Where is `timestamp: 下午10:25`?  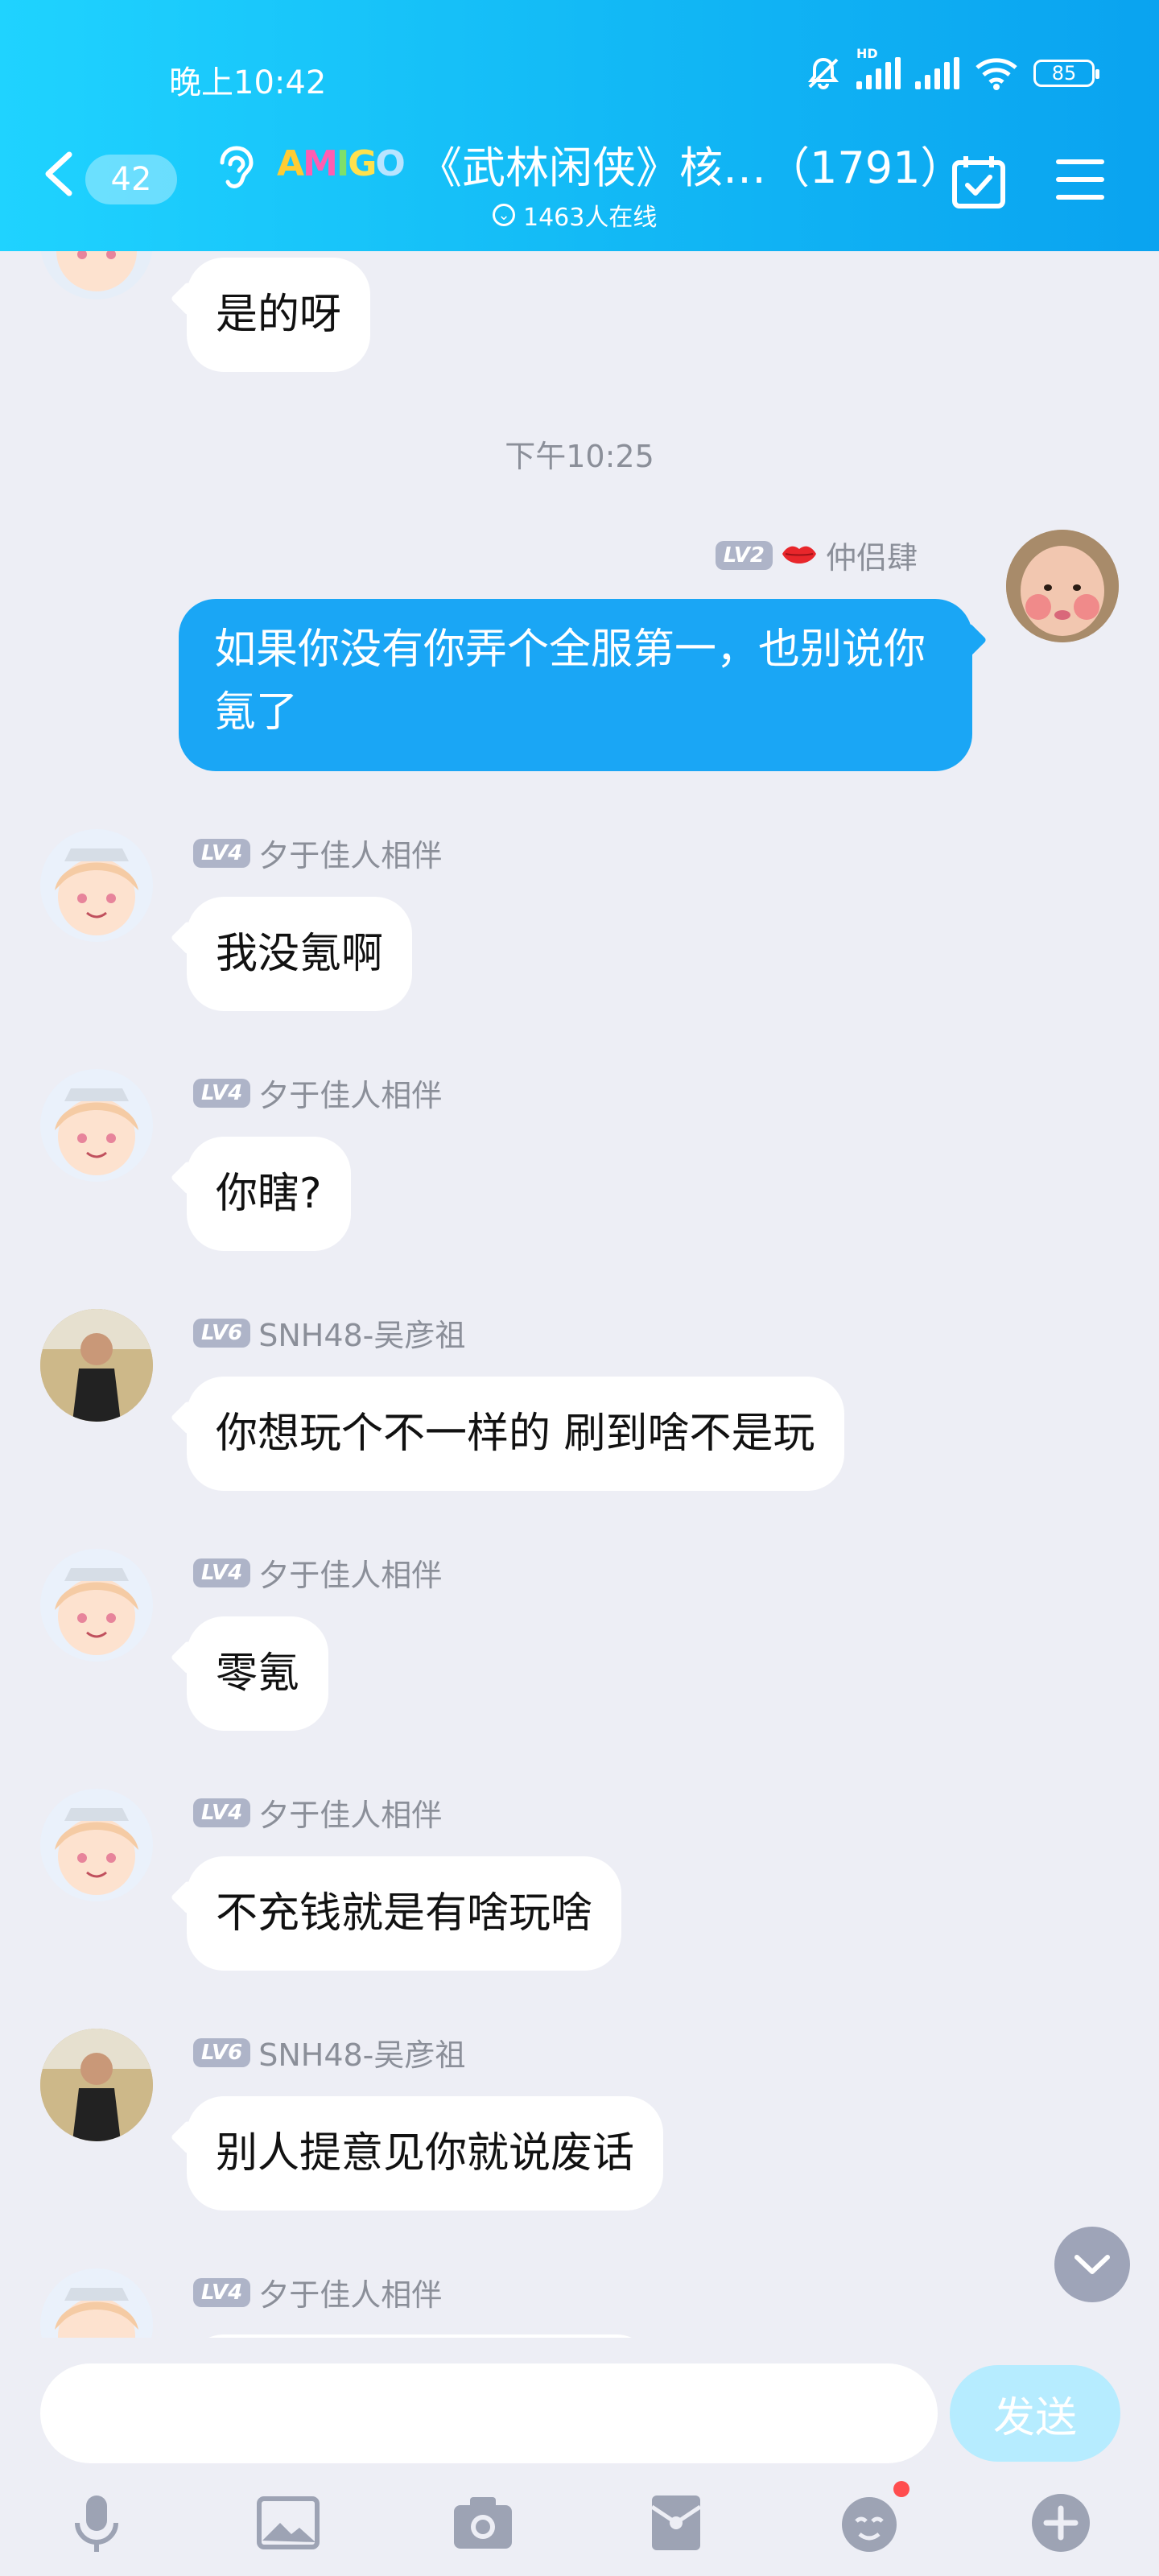
timestamp: 下午10:25 is located at coordinates (579, 456).